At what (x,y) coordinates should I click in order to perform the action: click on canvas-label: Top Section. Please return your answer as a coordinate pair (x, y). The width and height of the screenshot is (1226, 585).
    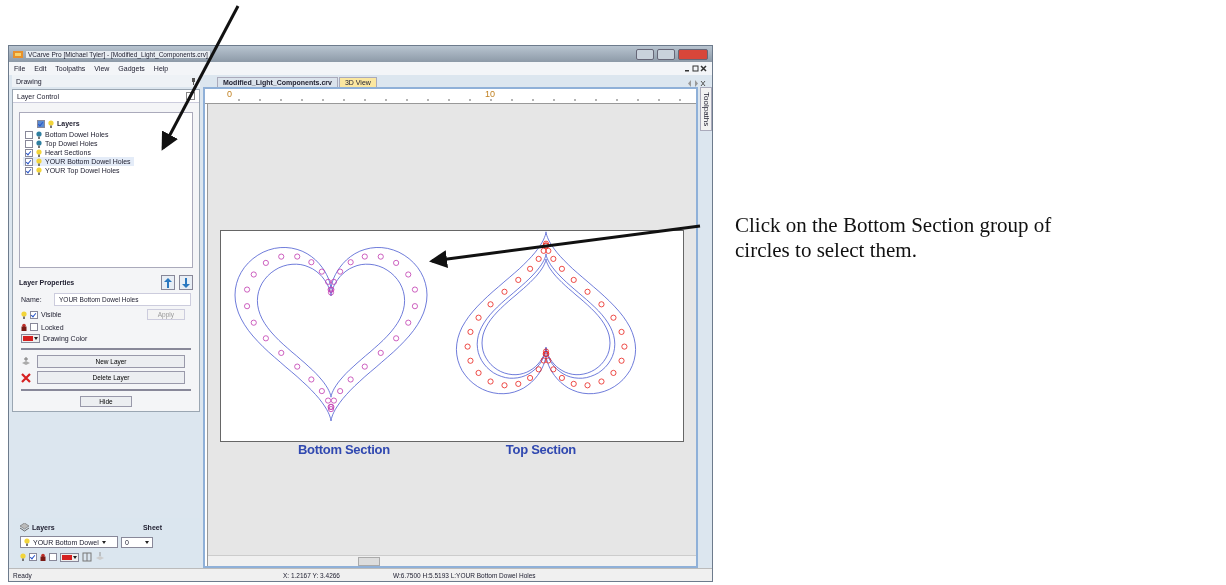
    Looking at the image, I should click on (540, 449).